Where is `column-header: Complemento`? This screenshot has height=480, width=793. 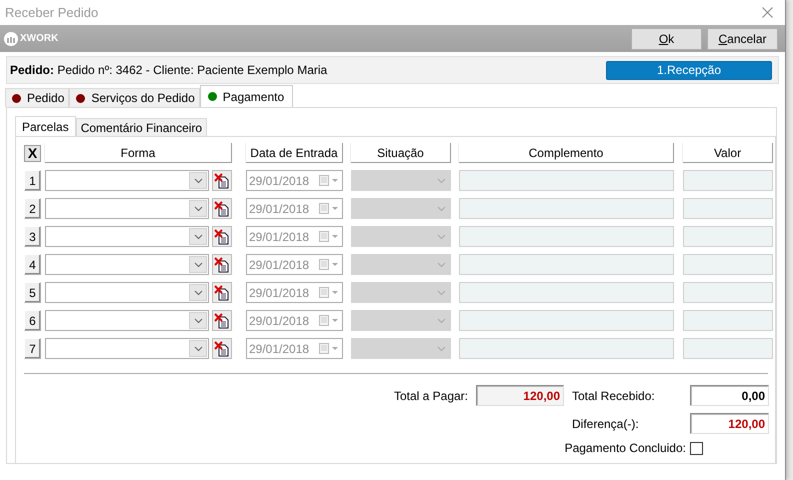 column-header: Complemento is located at coordinates (566, 153).